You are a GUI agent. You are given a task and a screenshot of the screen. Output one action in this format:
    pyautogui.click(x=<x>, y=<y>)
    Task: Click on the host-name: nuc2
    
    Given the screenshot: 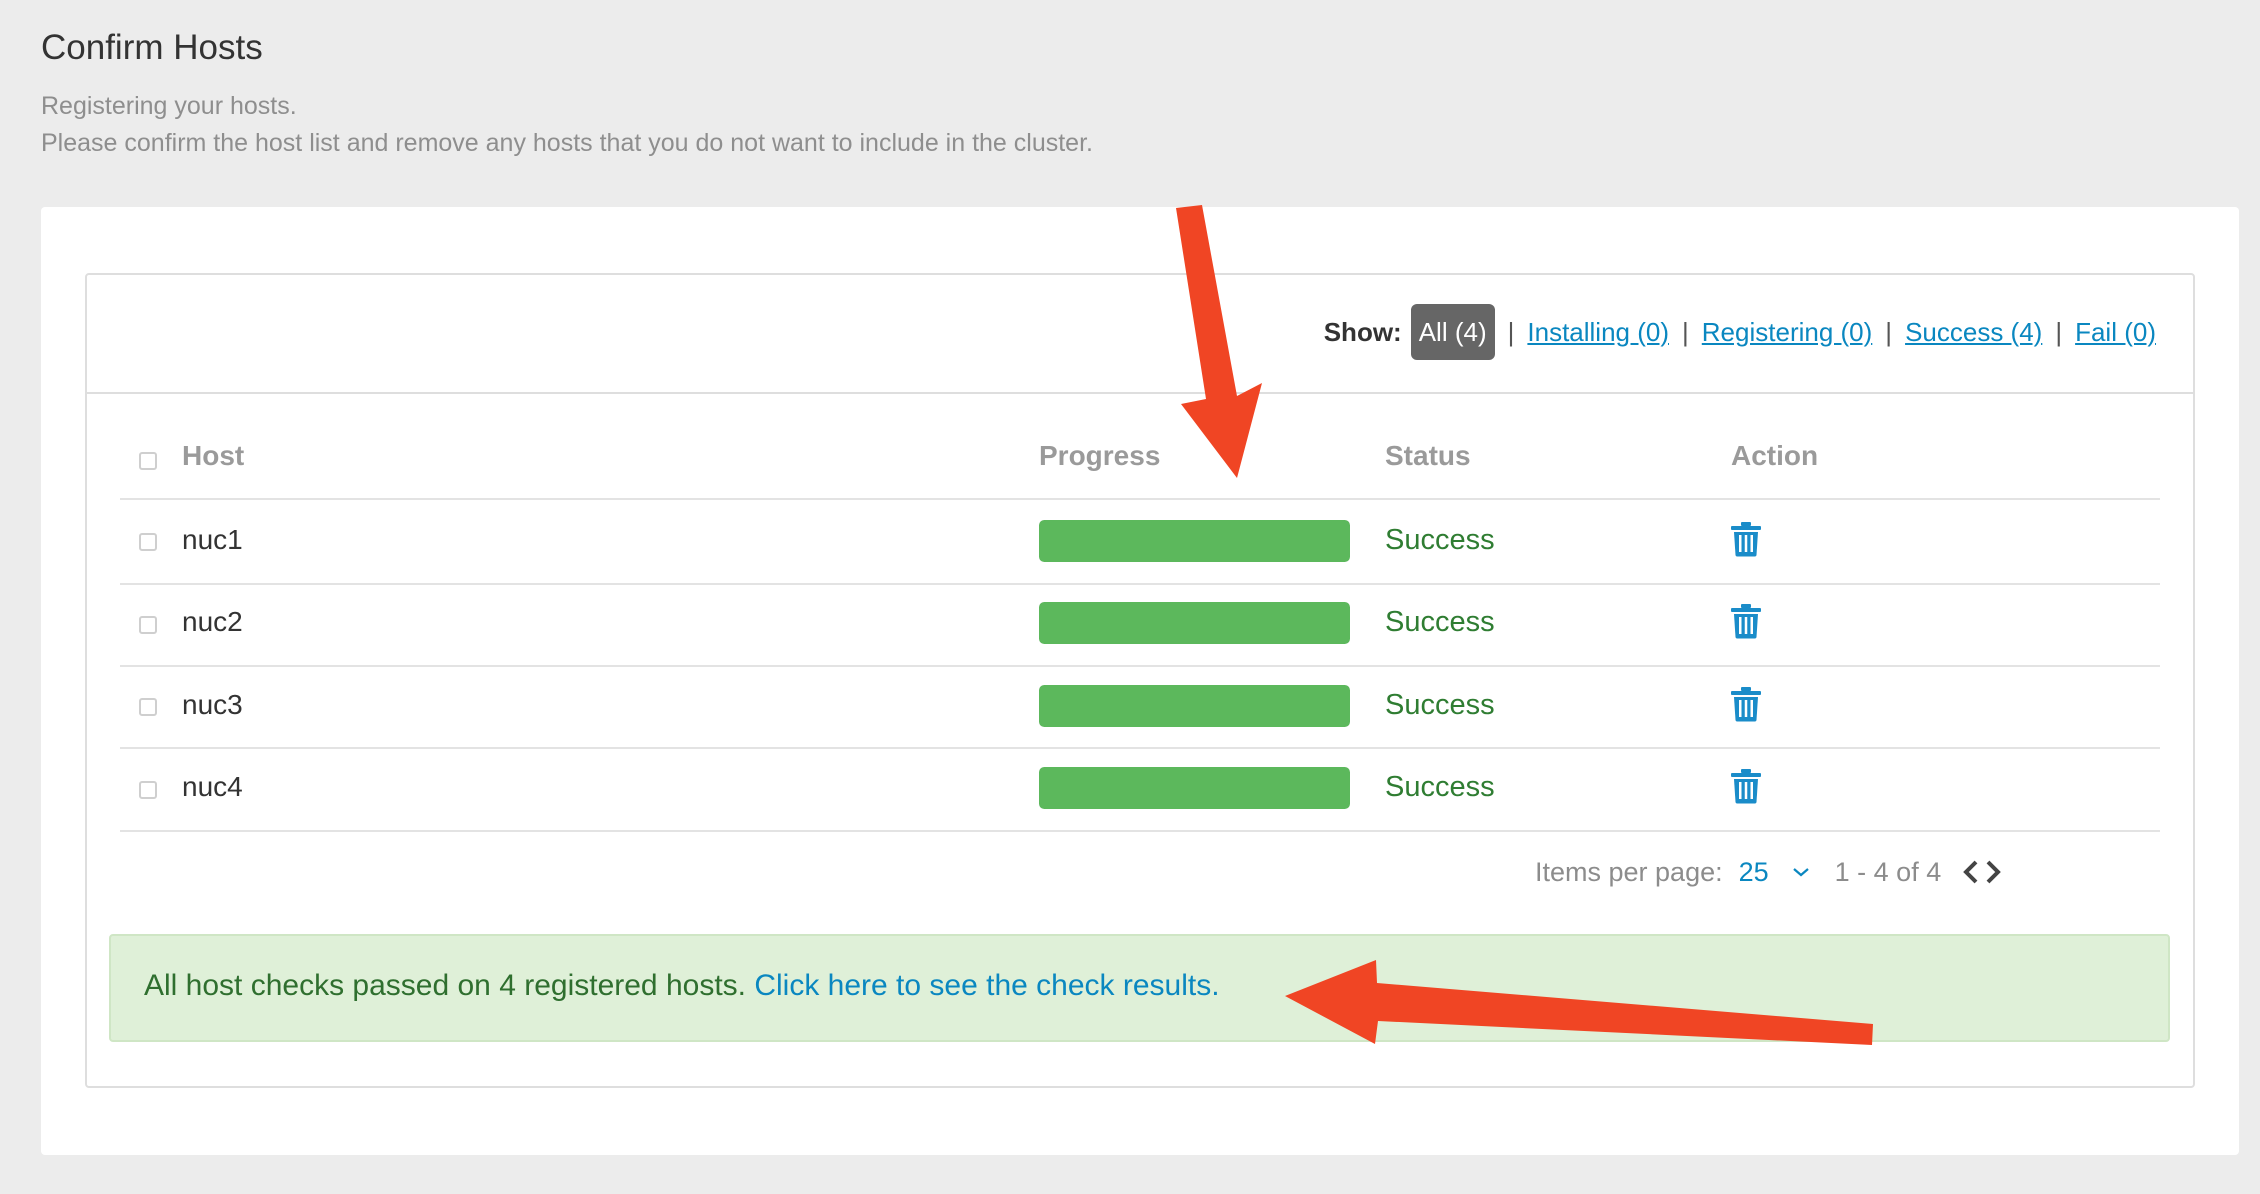 What is the action you would take?
    pyautogui.click(x=212, y=621)
    